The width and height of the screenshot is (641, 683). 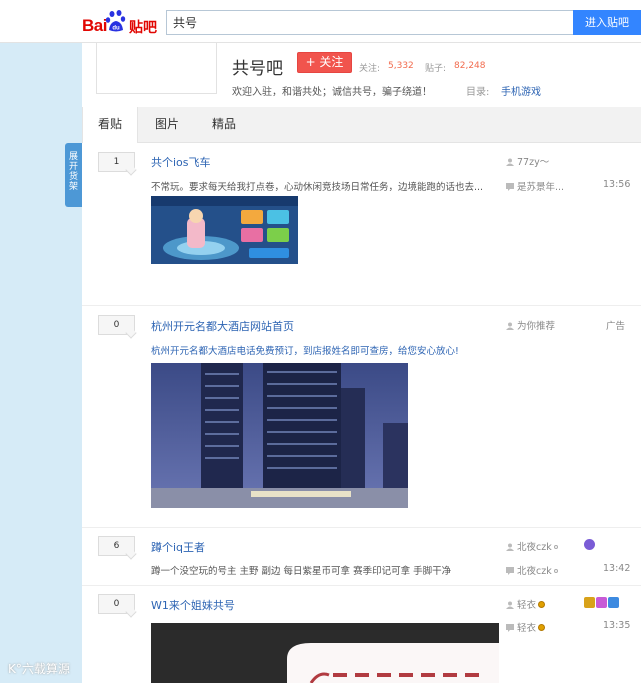 I want to click on thread-author: 77zy～, so click(x=527, y=161).